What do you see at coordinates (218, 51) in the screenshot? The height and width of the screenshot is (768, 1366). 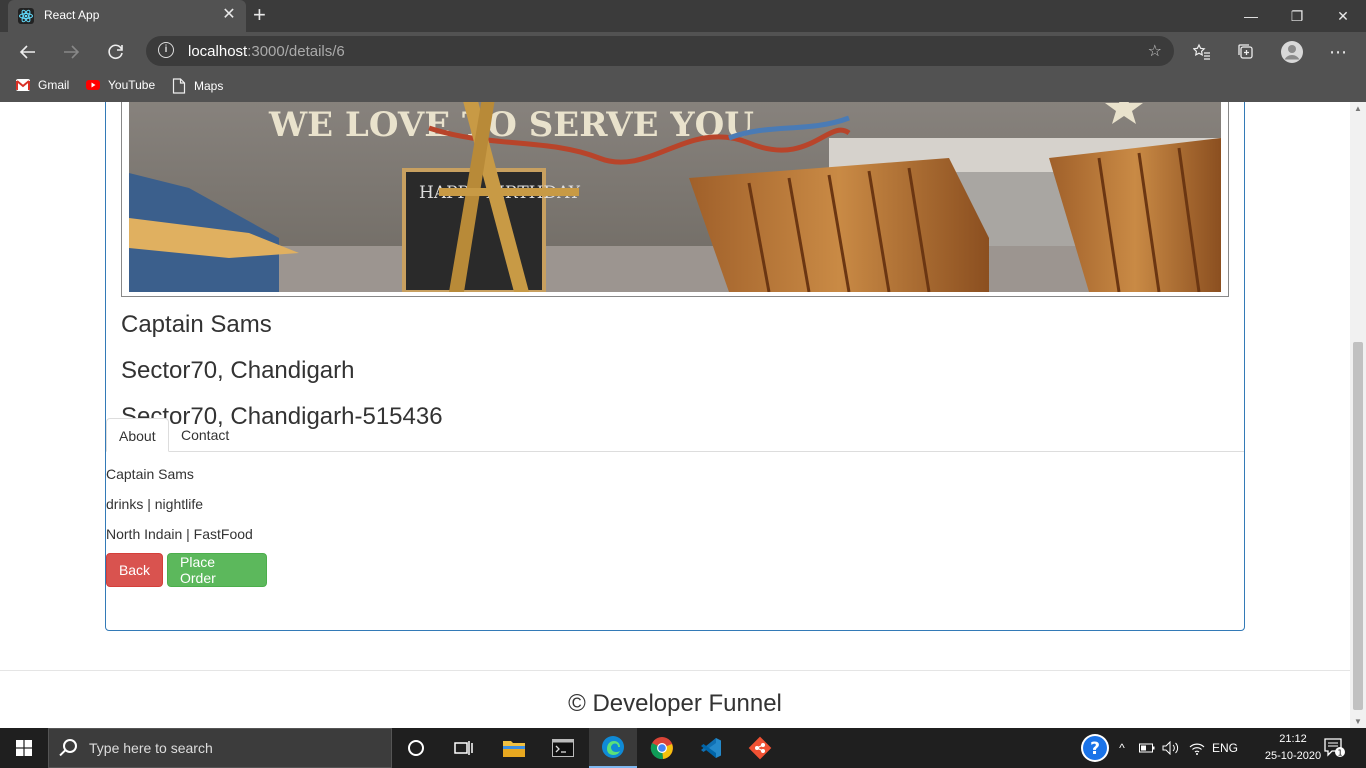 I see `url-host: localhost` at bounding box center [218, 51].